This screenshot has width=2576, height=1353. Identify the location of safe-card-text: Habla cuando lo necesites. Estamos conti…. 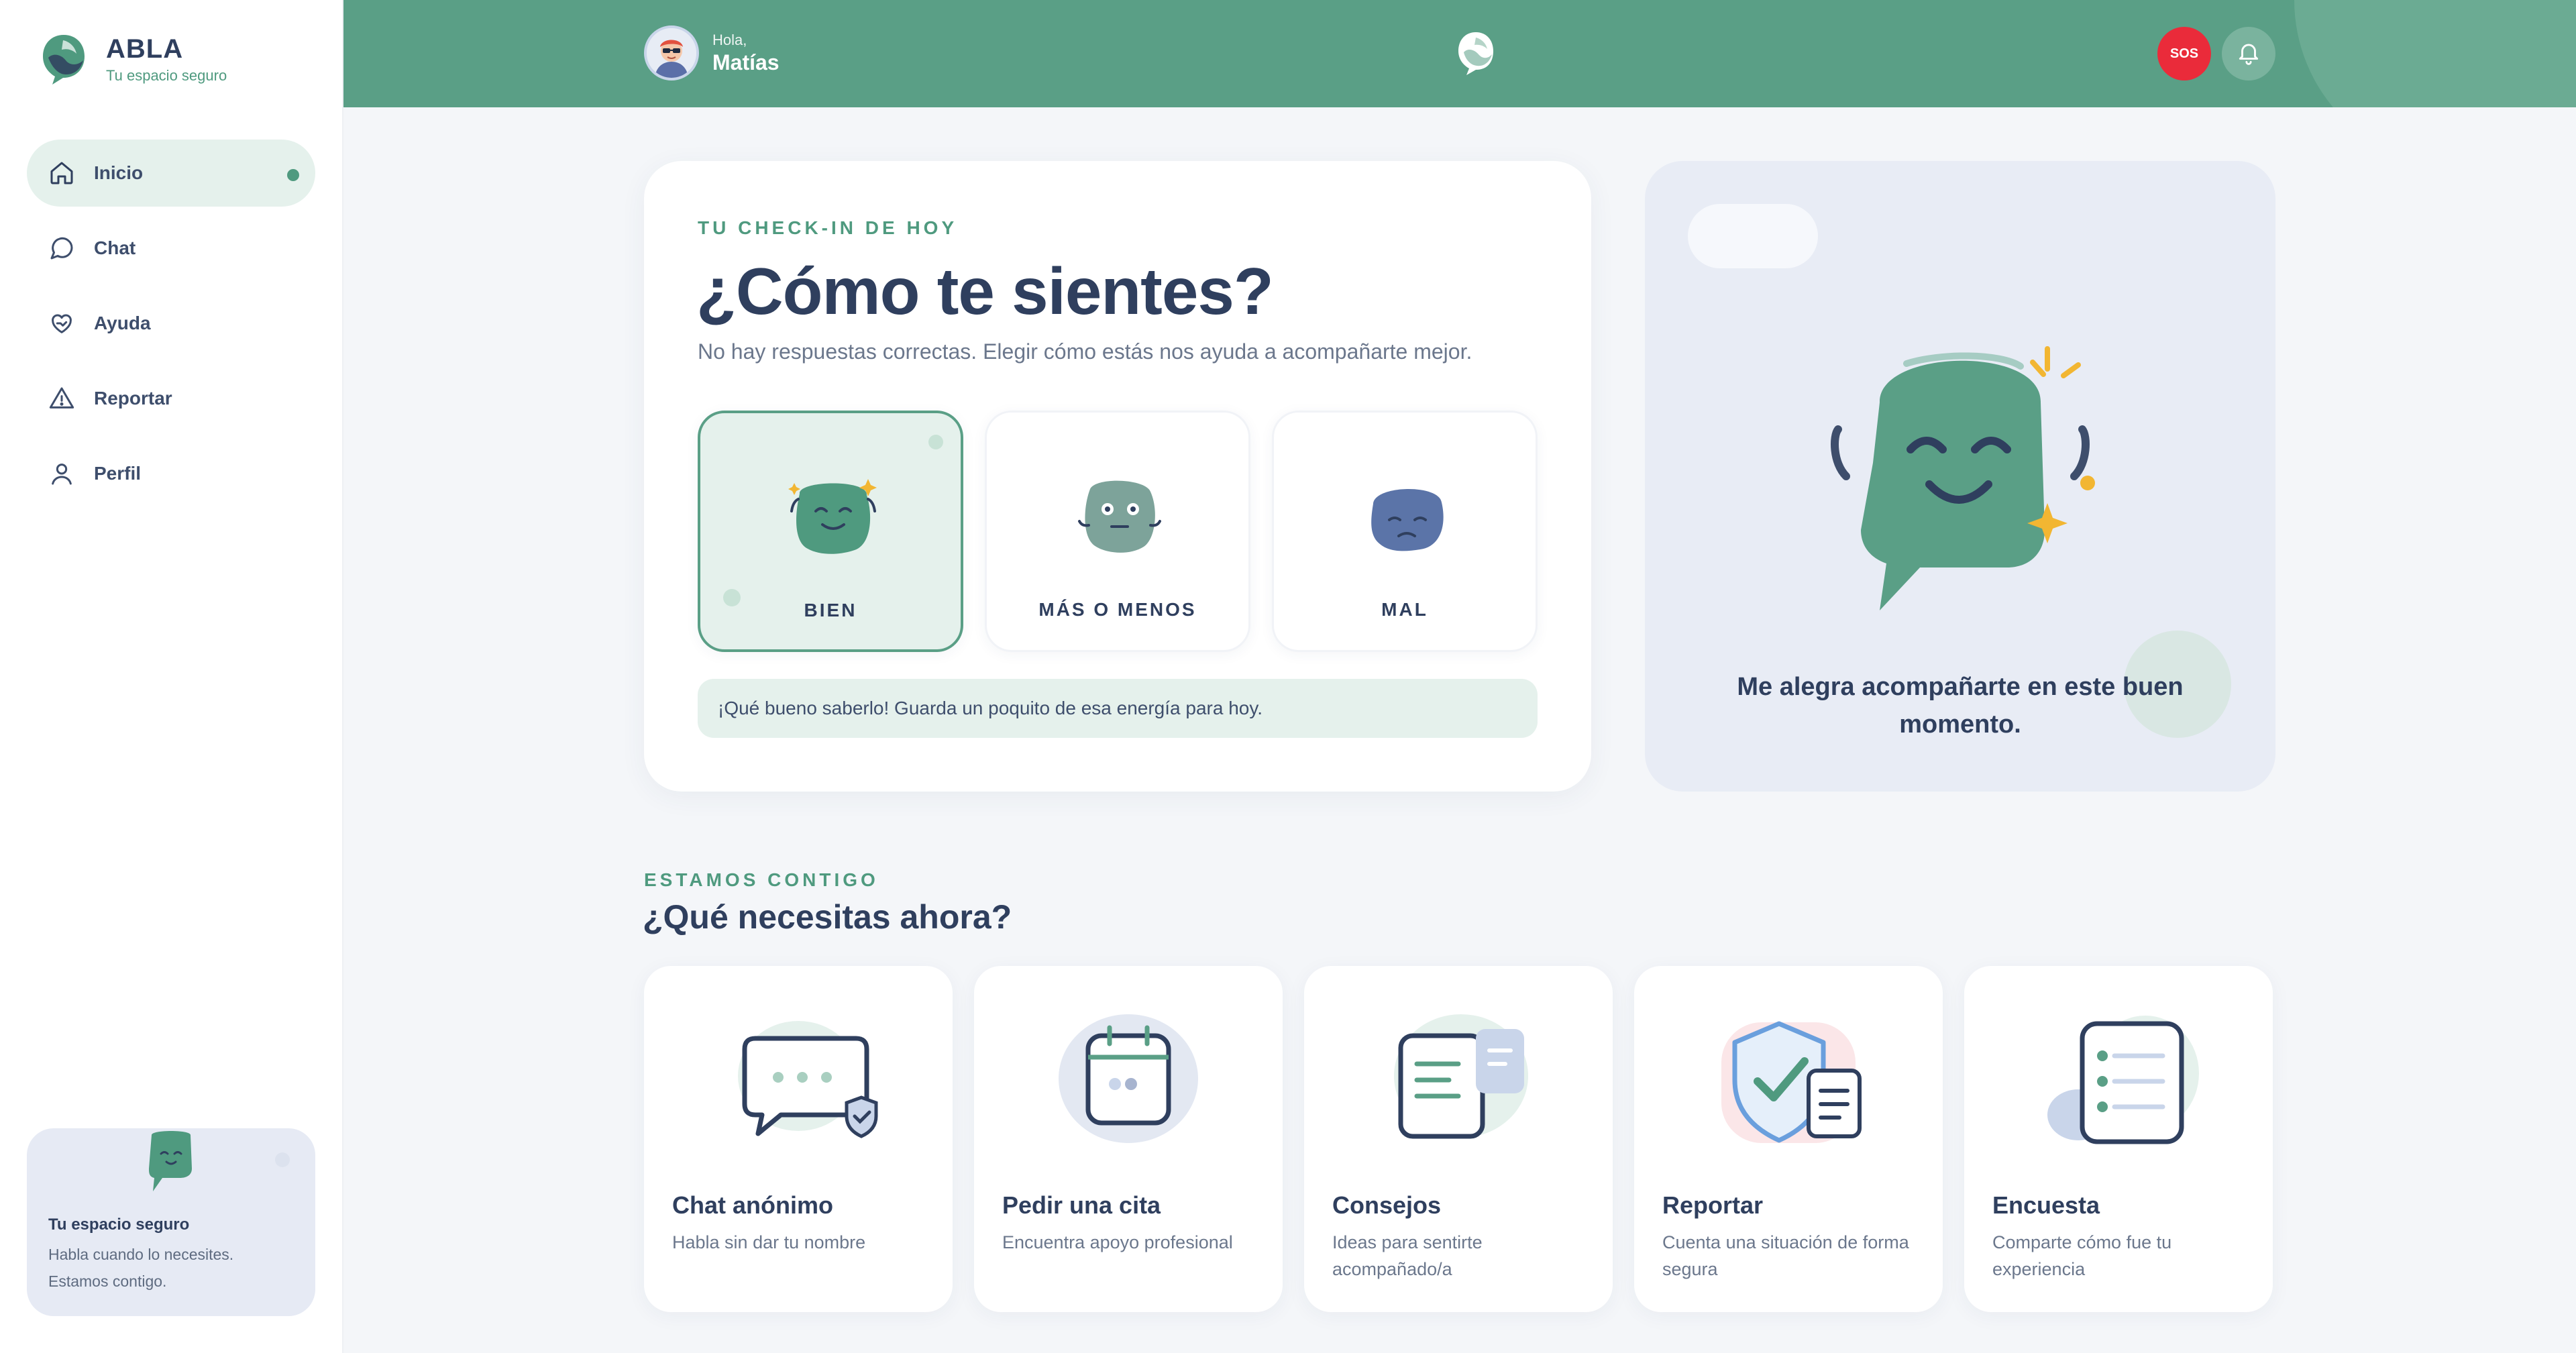
(141, 1268).